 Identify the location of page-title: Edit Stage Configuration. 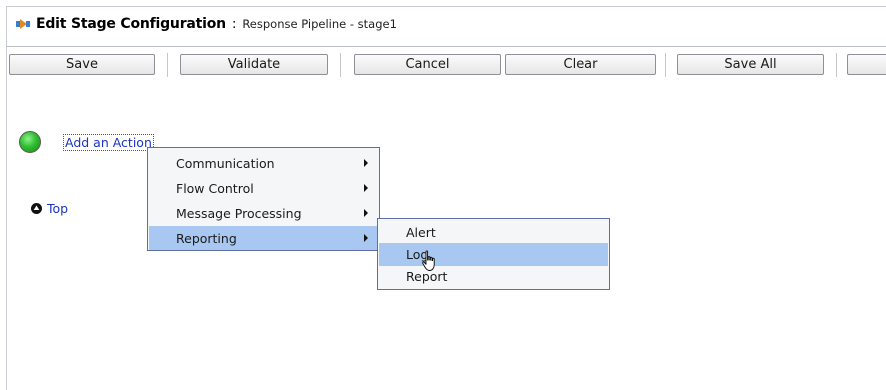
(131, 24).